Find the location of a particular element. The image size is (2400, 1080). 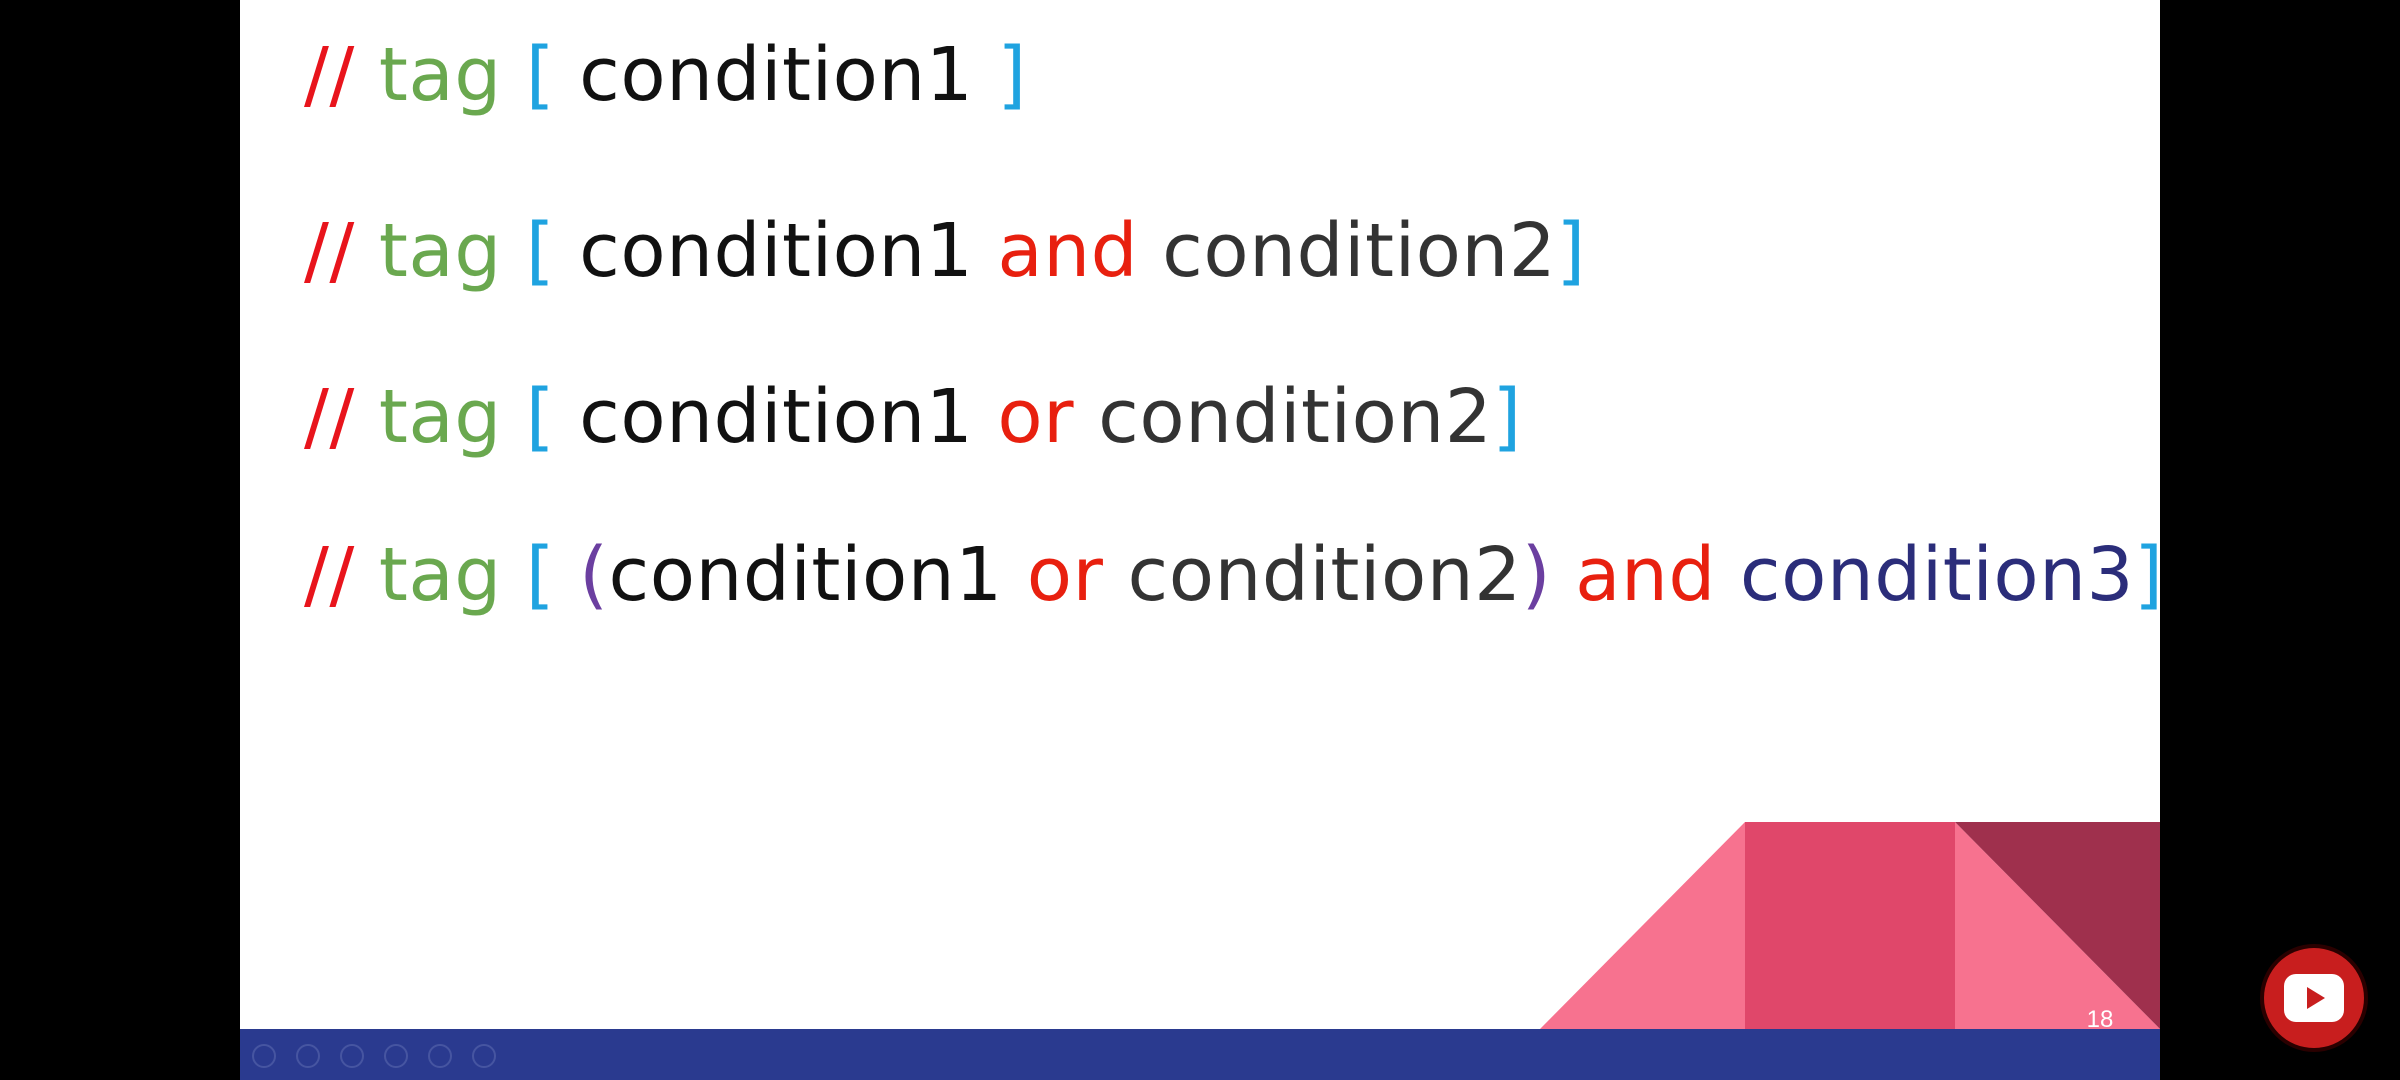

previous-slide-icon is located at coordinates (264, 1056).